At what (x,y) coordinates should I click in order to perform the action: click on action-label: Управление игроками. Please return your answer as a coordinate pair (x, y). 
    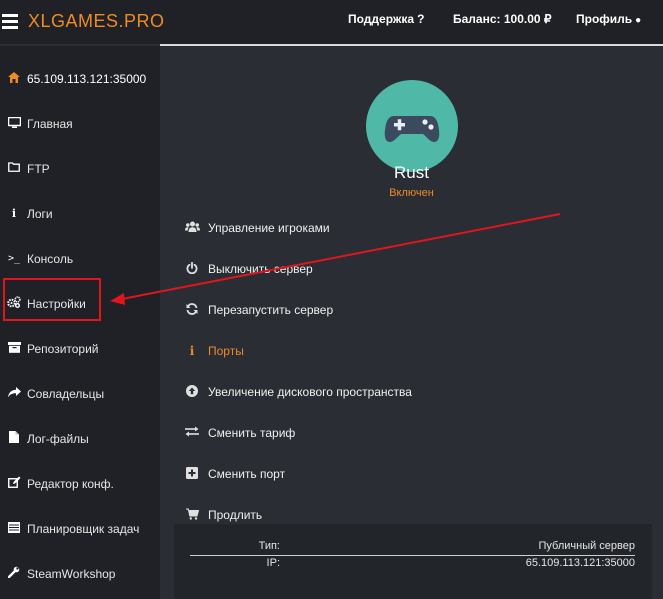
    Looking at the image, I should click on (269, 228).